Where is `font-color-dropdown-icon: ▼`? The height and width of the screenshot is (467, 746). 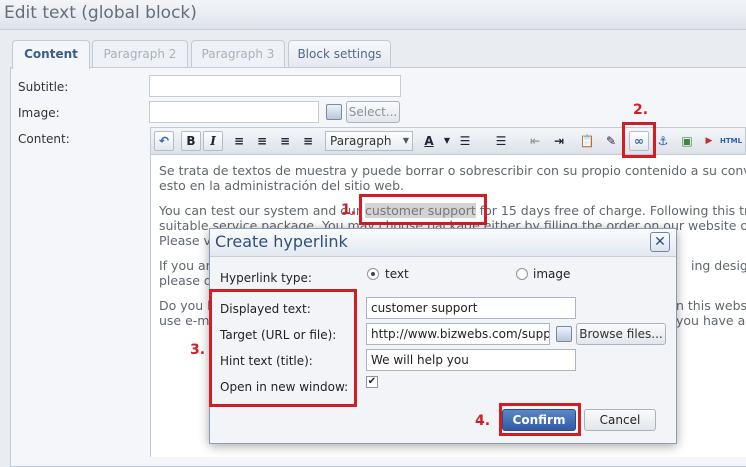
font-color-dropdown-icon: ▼ is located at coordinates (447, 141).